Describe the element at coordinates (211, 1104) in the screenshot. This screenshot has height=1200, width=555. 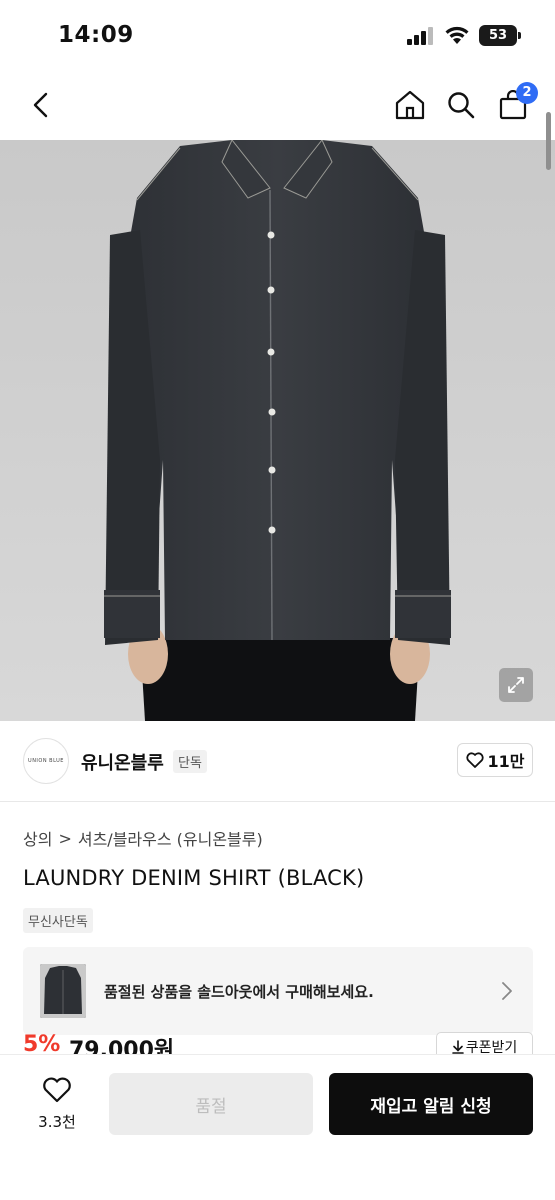
I see `soldout-button: 품절` at that location.